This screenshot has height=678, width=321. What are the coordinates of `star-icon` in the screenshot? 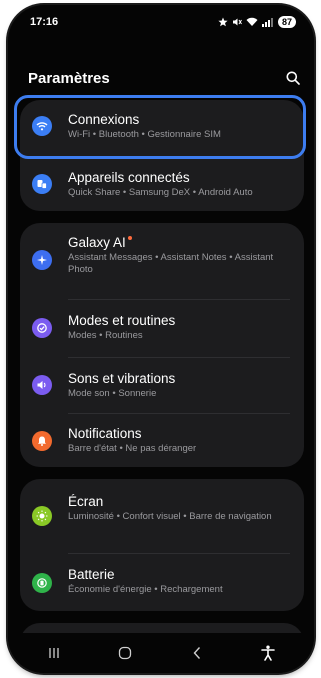 It's located at (223, 22).